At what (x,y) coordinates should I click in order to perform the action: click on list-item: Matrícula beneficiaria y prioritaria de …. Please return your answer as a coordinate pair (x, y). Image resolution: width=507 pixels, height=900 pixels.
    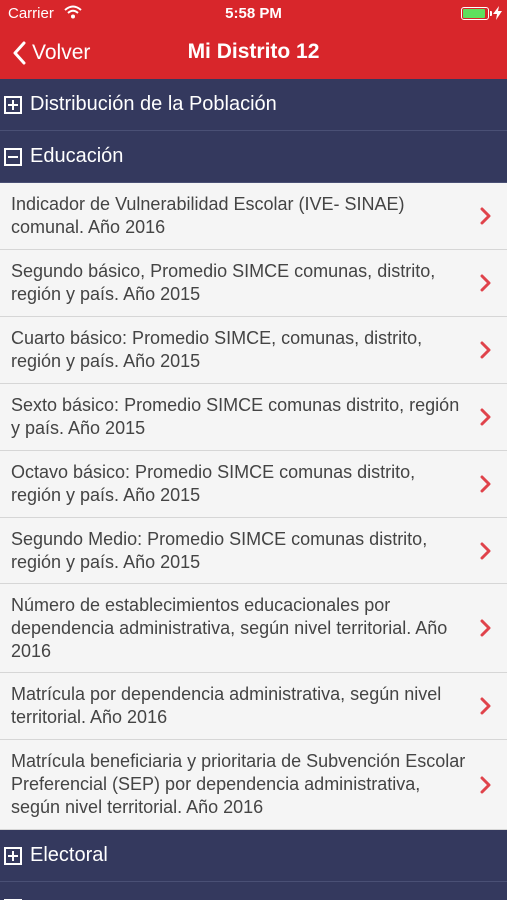
    Looking at the image, I should click on (253, 785).